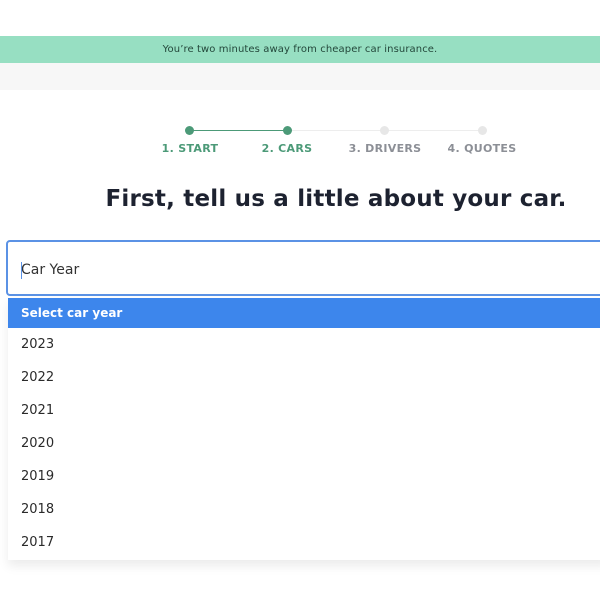 This screenshot has width=600, height=600. I want to click on text-caret, so click(21, 270).